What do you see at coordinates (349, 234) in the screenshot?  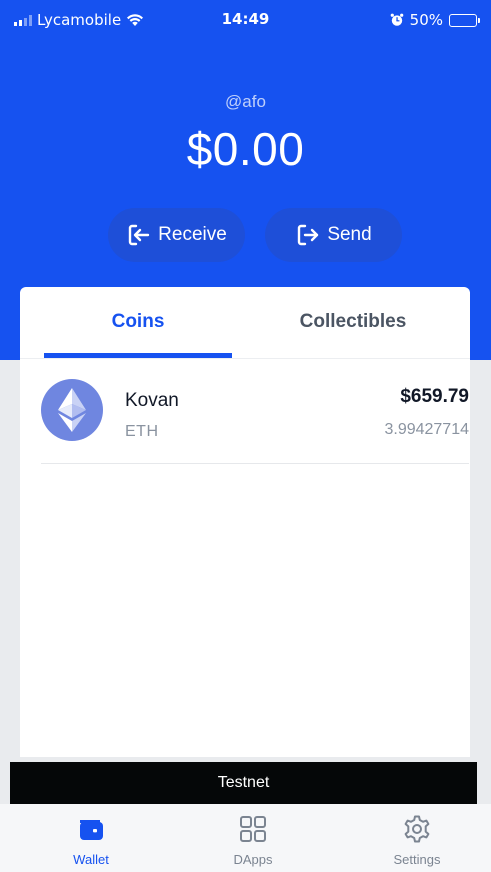 I see `send-label: Send` at bounding box center [349, 234].